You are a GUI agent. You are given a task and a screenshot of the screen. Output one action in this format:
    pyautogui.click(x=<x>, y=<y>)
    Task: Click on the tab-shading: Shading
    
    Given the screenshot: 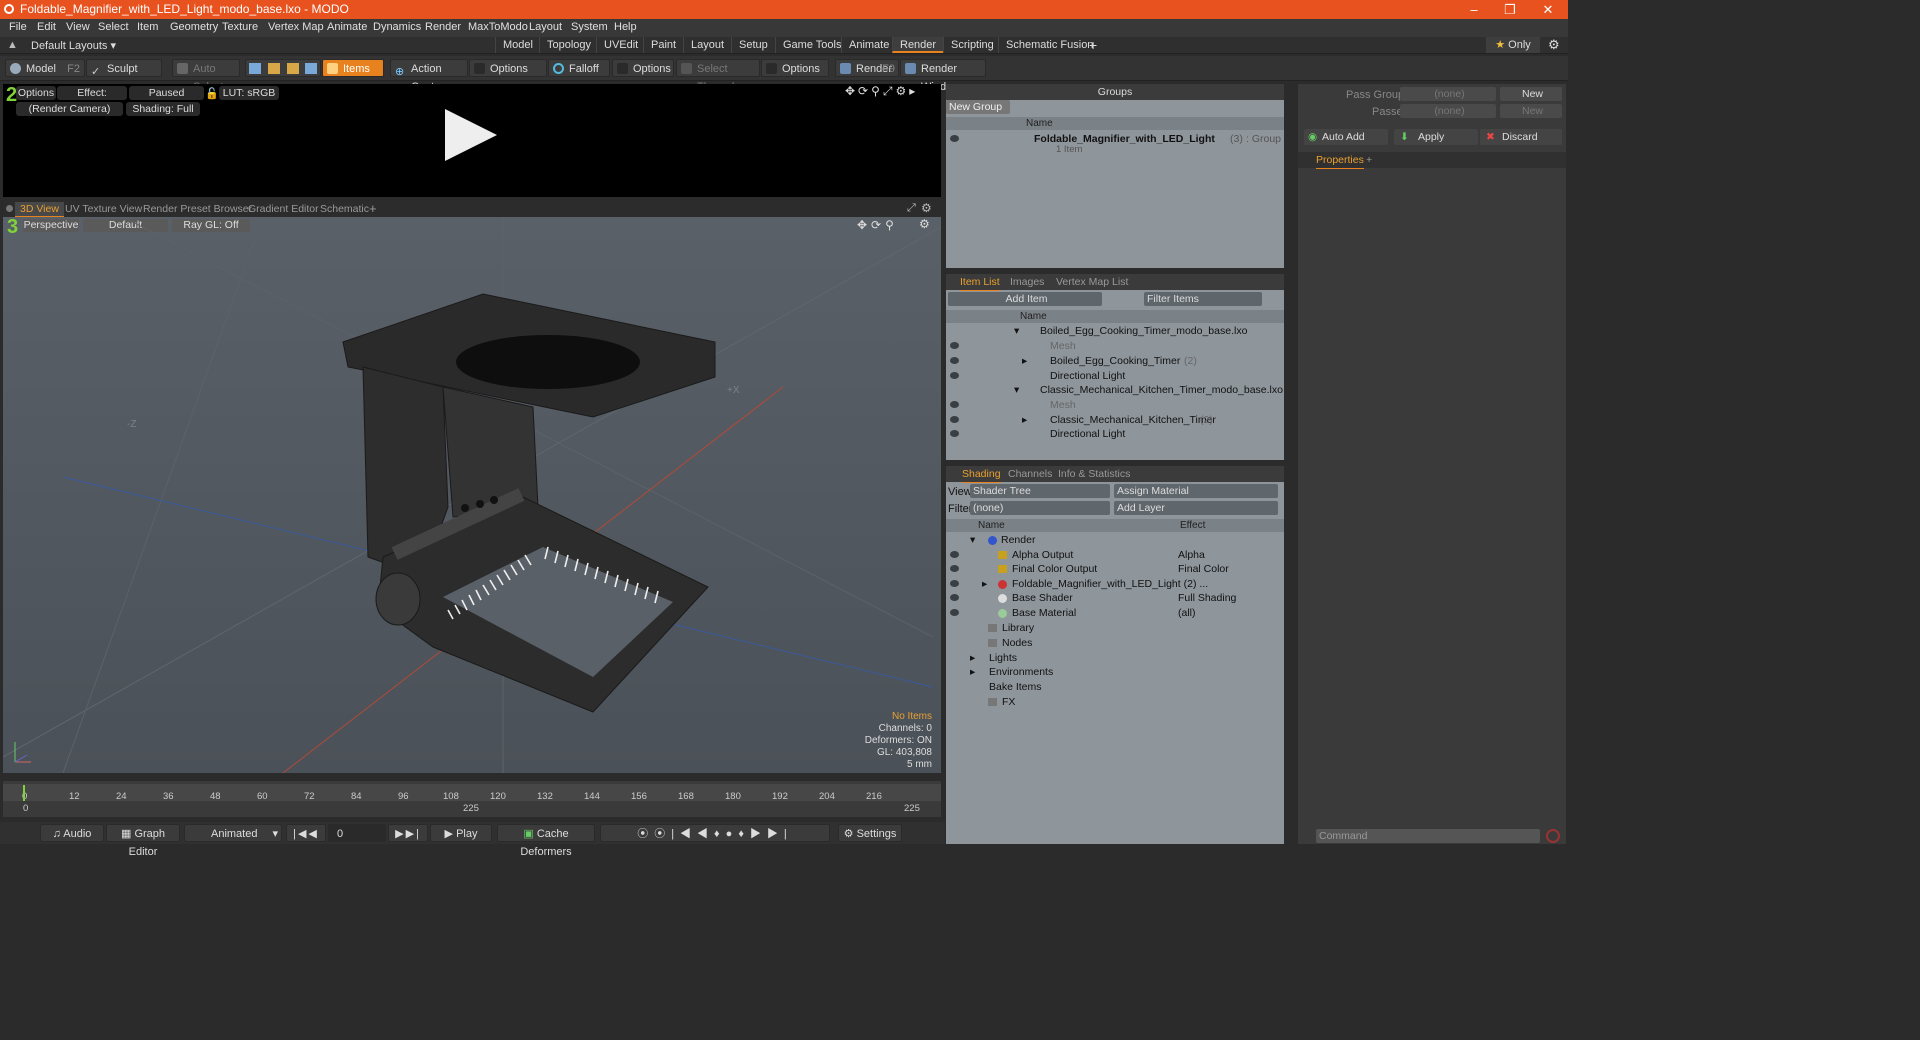 What is the action you would take?
    pyautogui.click(x=981, y=474)
    